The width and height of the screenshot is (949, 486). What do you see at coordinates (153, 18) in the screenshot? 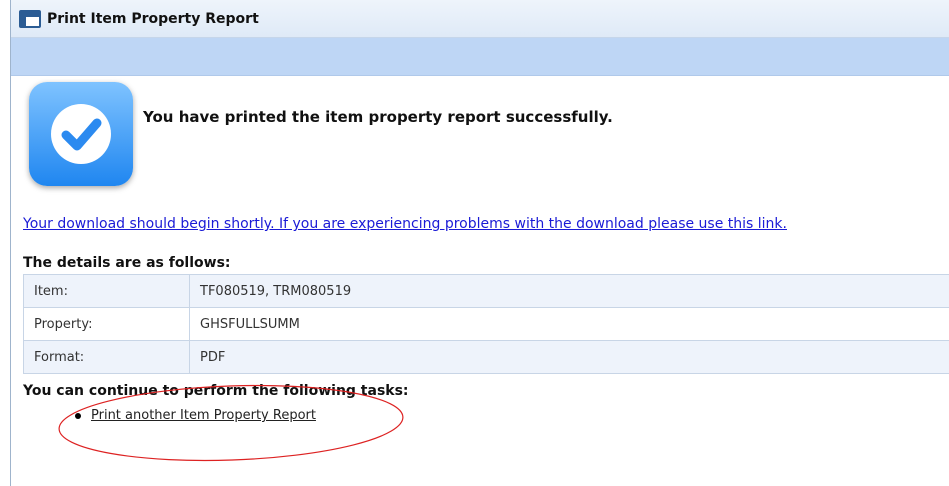
I see `window-title: Print Item Property Report` at bounding box center [153, 18].